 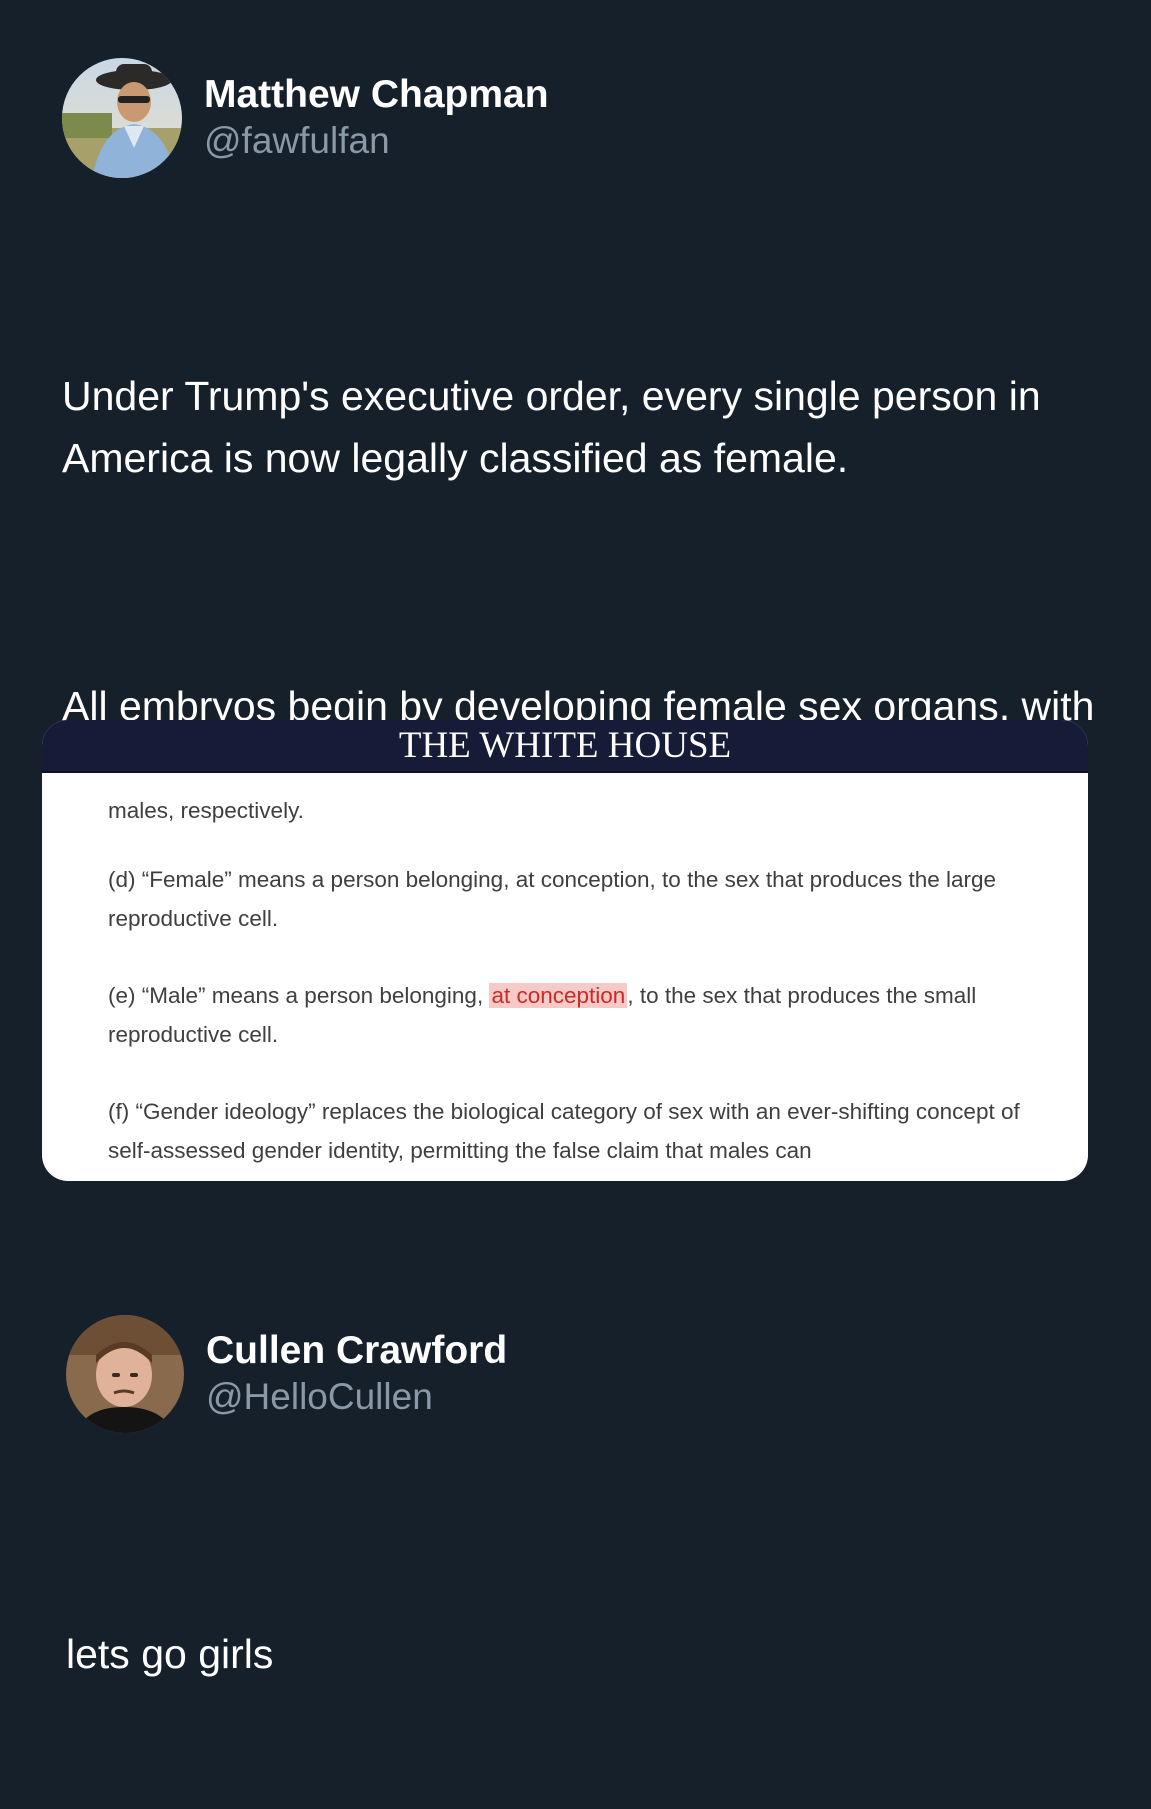 I want to click on author-names: Cullen Crawford @HelloCullen, so click(x=356, y=1374).